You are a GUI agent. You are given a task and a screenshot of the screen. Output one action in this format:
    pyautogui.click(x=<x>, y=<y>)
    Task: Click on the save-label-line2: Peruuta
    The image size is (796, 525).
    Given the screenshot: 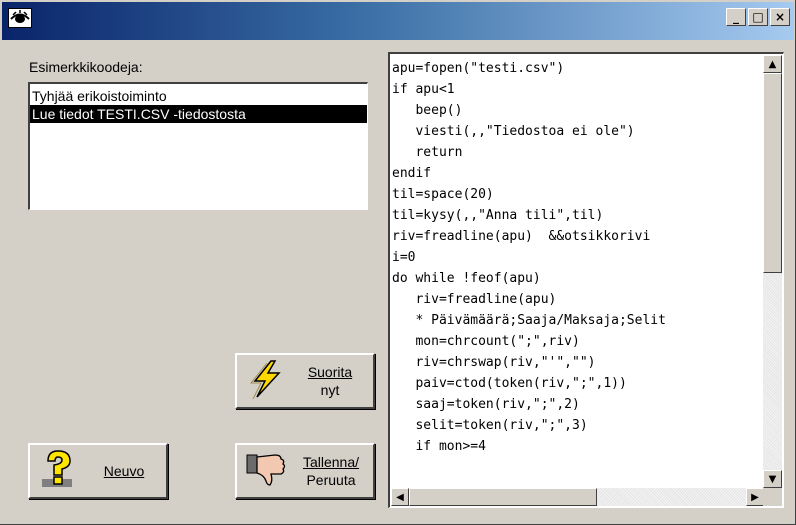 What is the action you would take?
    pyautogui.click(x=331, y=480)
    